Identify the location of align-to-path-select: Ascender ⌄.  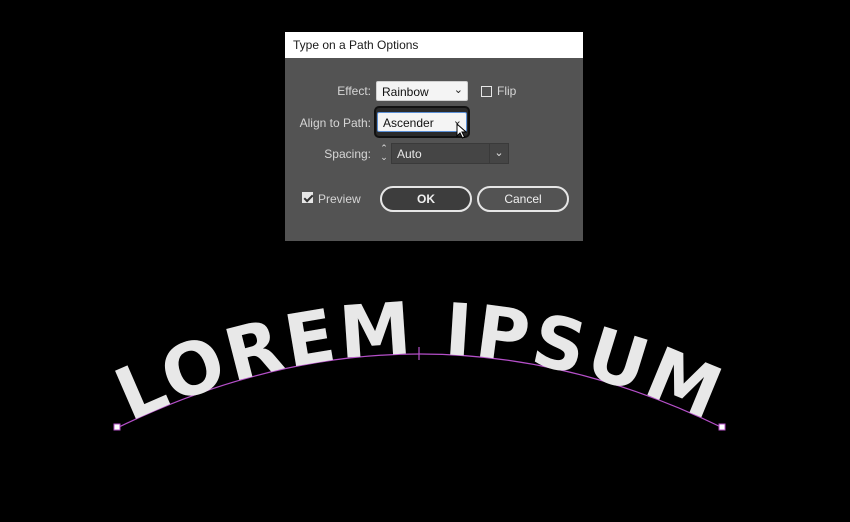
(422, 122).